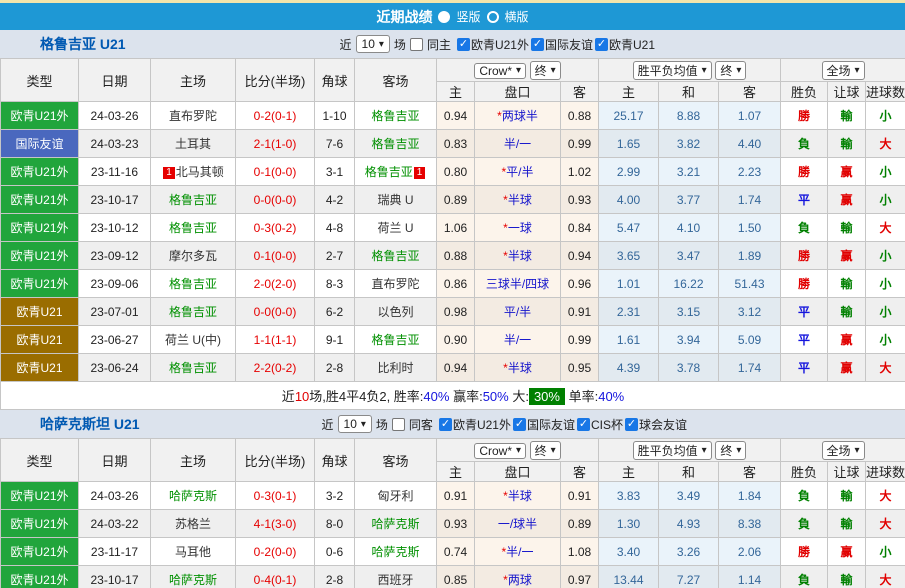 The image size is (905, 588). Describe the element at coordinates (804, 576) in the screenshot. I see `result-cell: 負` at that location.